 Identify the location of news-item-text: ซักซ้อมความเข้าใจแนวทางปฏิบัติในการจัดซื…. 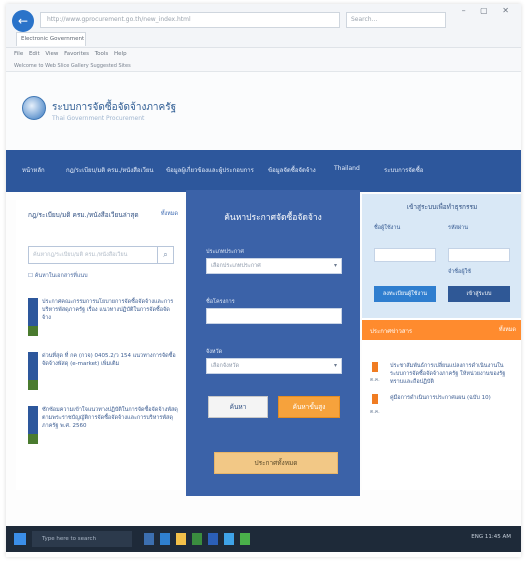
(110, 418).